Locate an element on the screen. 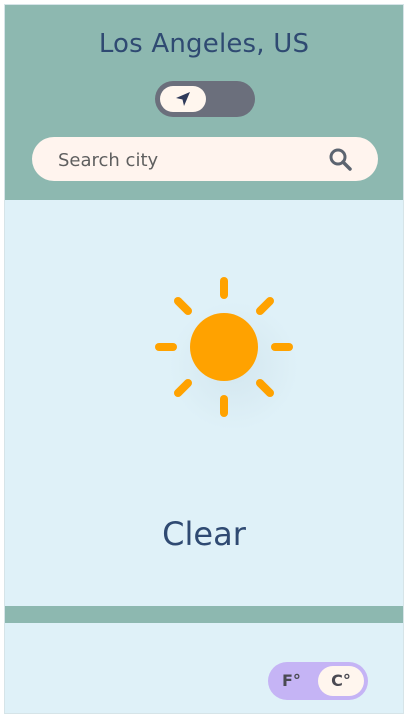 The width and height of the screenshot is (408, 718). weather-icon-container is located at coordinates (229, 351).